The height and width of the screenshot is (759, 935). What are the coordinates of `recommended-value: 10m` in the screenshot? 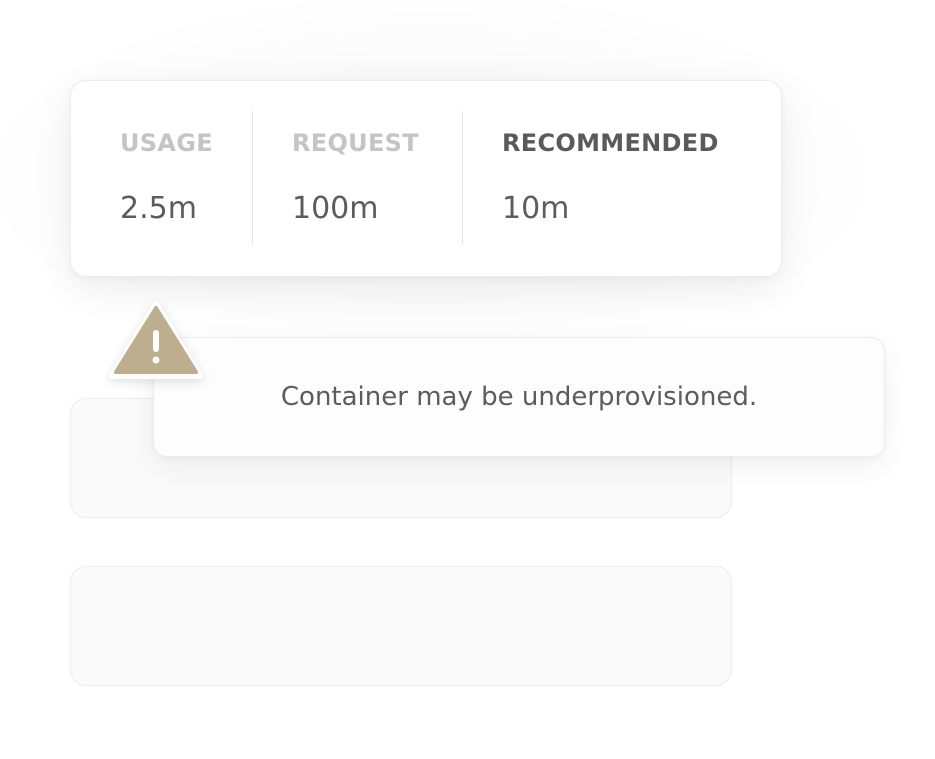 It's located at (536, 208).